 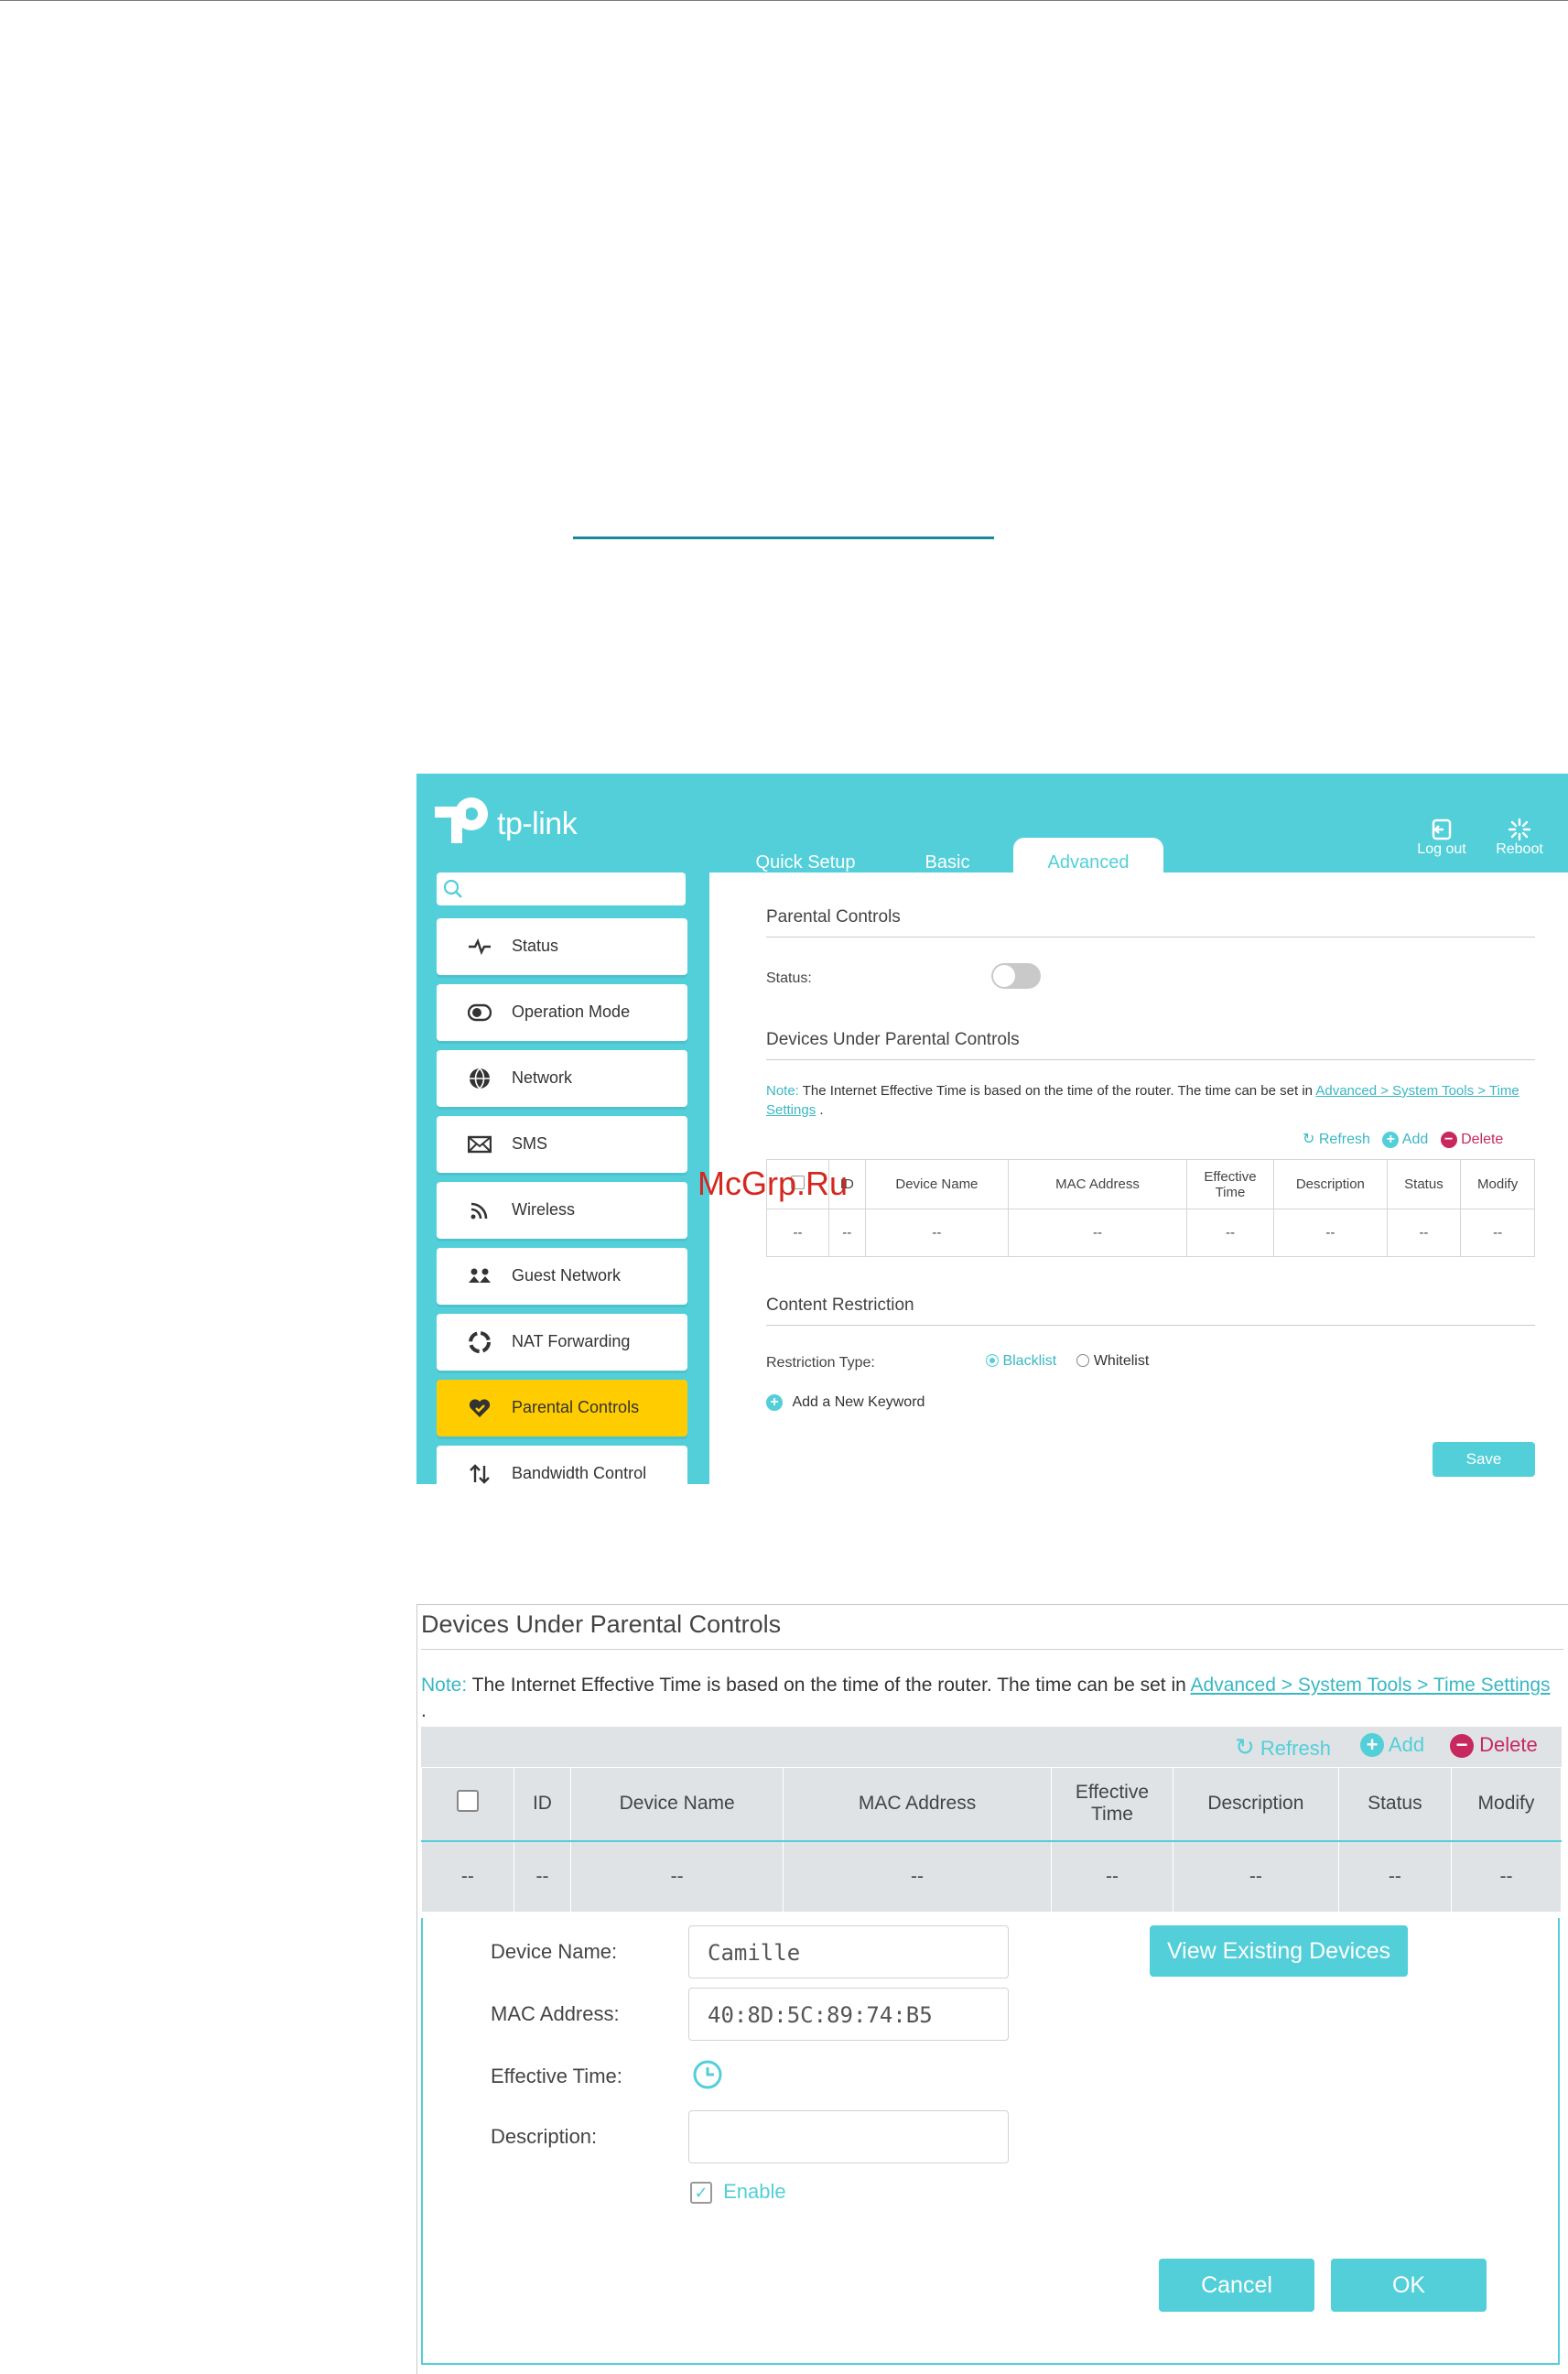 What do you see at coordinates (480, 1342) in the screenshot?
I see `nat-icon` at bounding box center [480, 1342].